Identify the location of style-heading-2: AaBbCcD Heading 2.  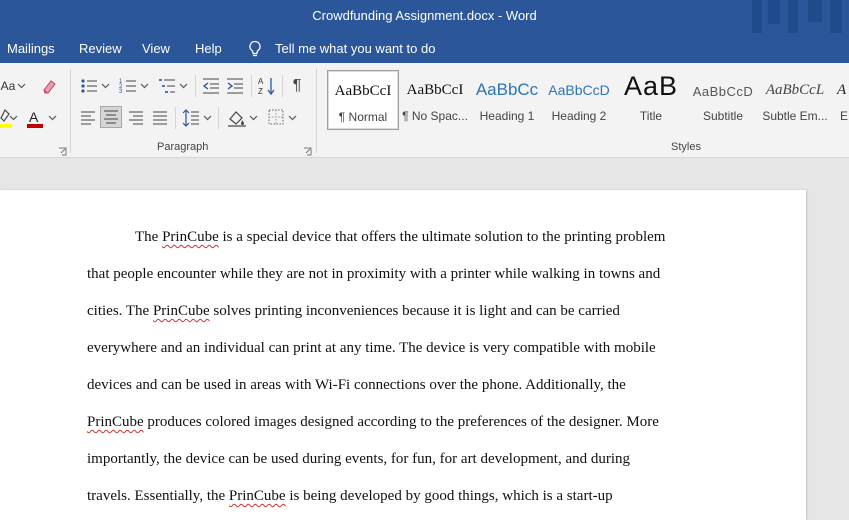
(579, 100).